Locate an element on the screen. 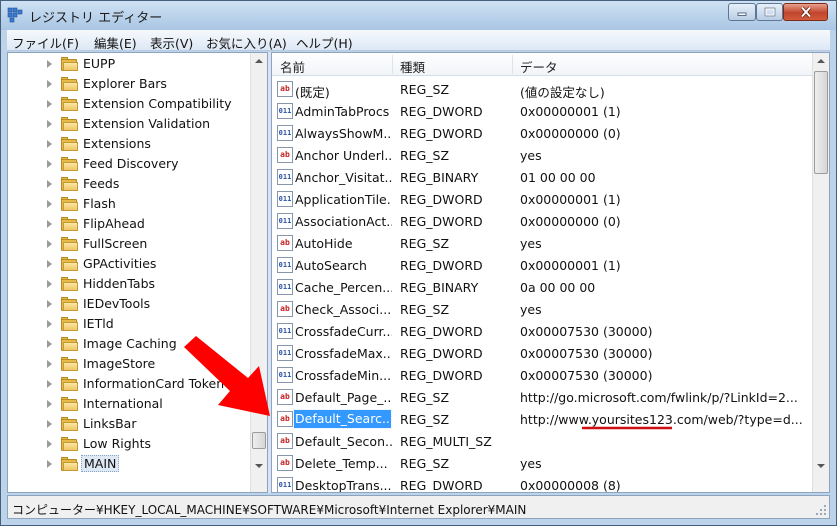 This screenshot has height=526, width=837. value-row: 011 AutoSearch REG_DWORD 0x00000001 (1) is located at coordinates (542, 265).